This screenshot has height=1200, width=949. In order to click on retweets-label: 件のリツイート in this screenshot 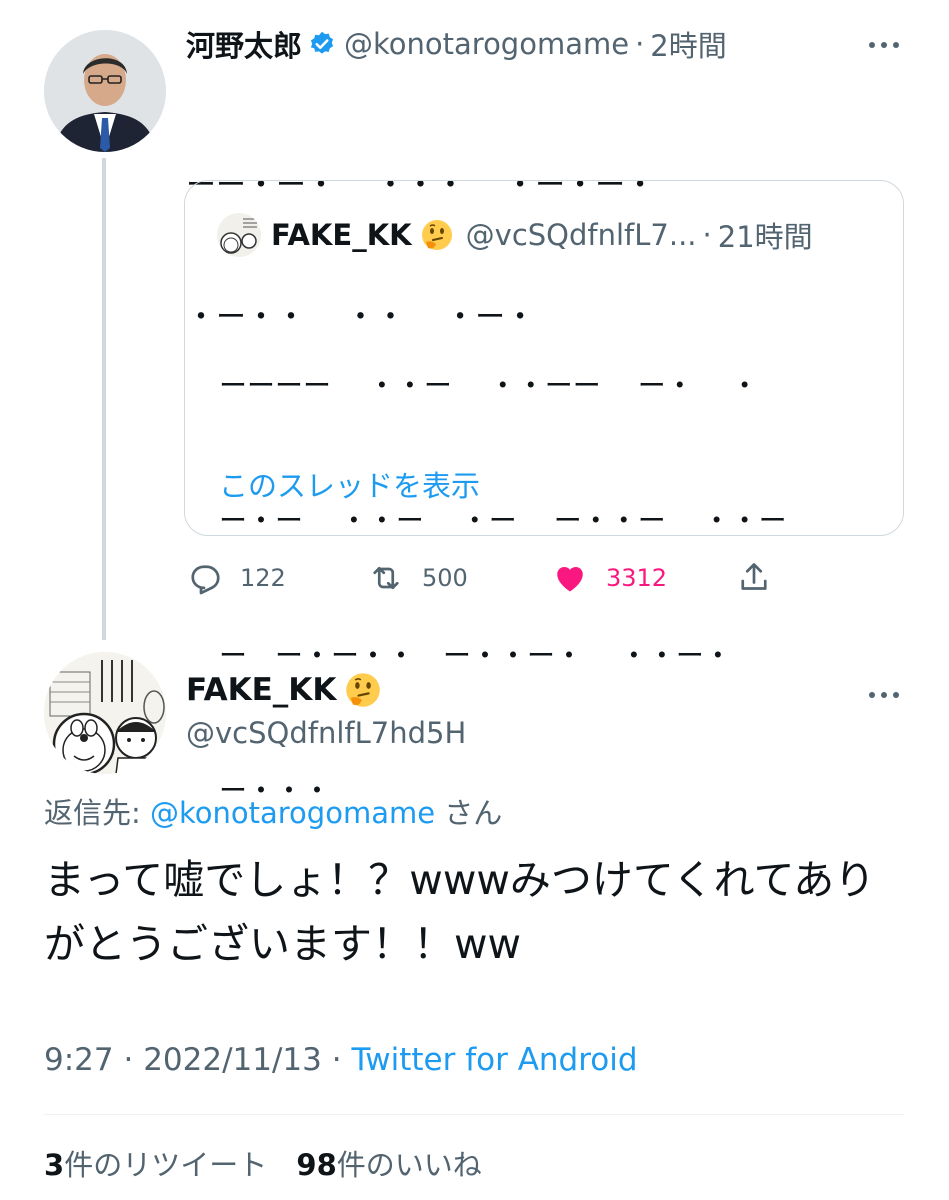, I will do `click(166, 1165)`.